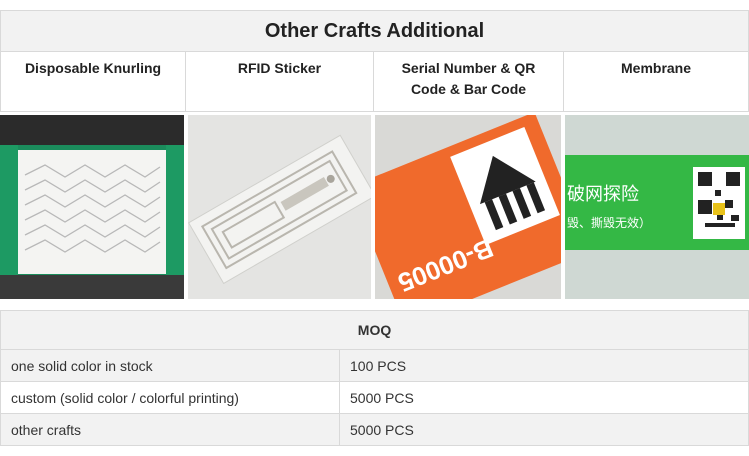  I want to click on membrane-photo: 破网探险 毁、撕毁无效）, so click(657, 207).